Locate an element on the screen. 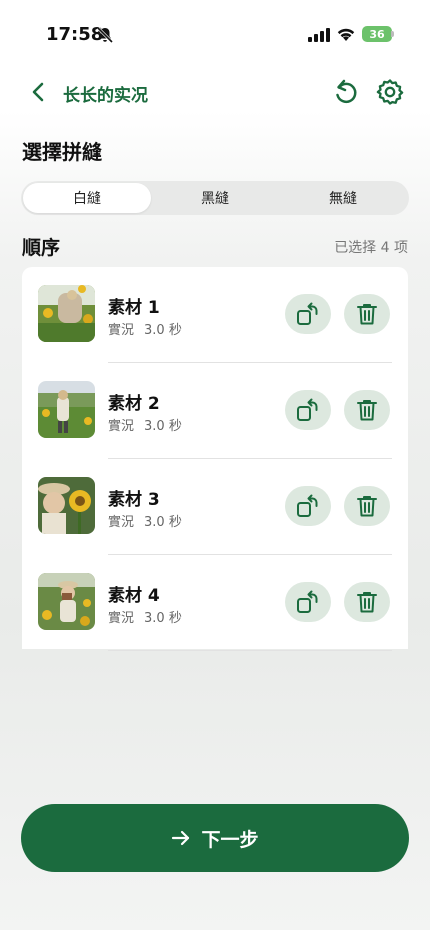 The width and height of the screenshot is (430, 930). list-item: 素材 3 實況 3.0 秒 is located at coordinates (215, 507).